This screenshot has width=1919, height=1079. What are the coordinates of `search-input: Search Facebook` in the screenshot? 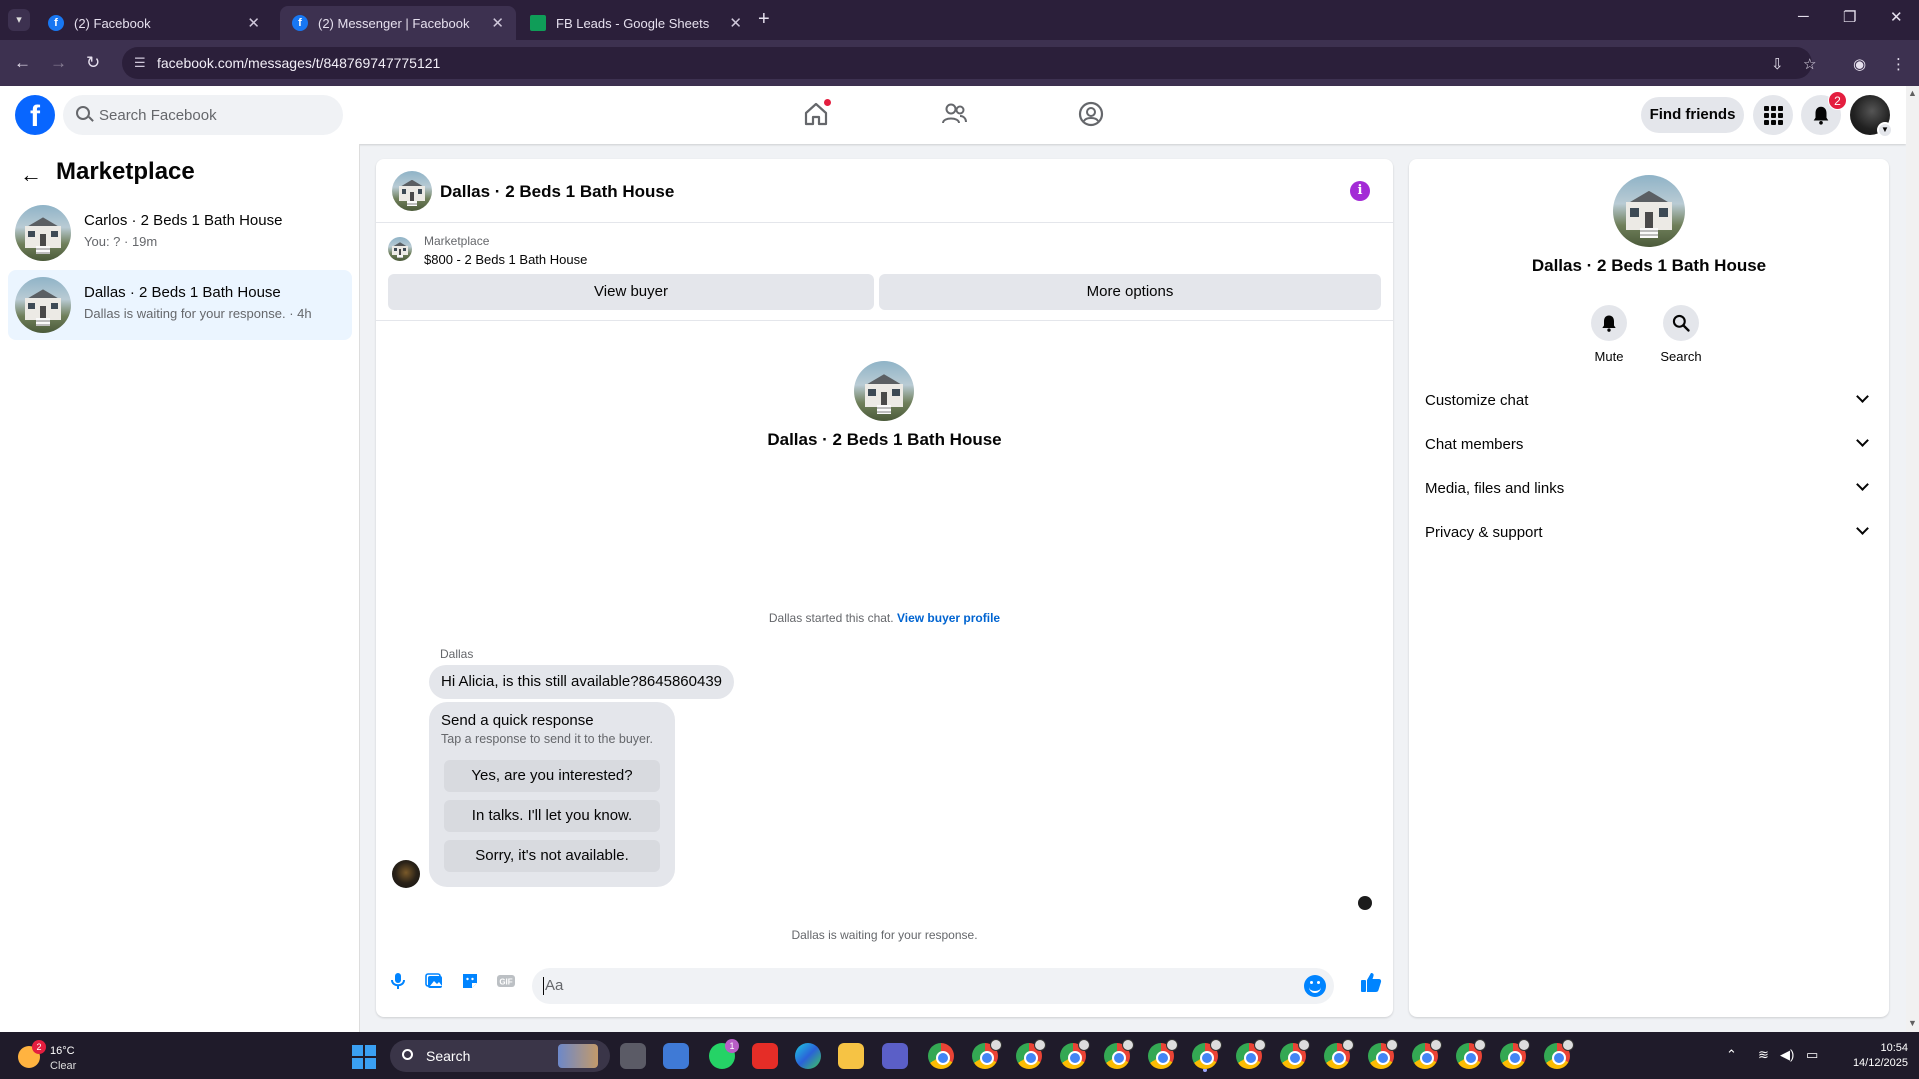 It's located at (203, 115).